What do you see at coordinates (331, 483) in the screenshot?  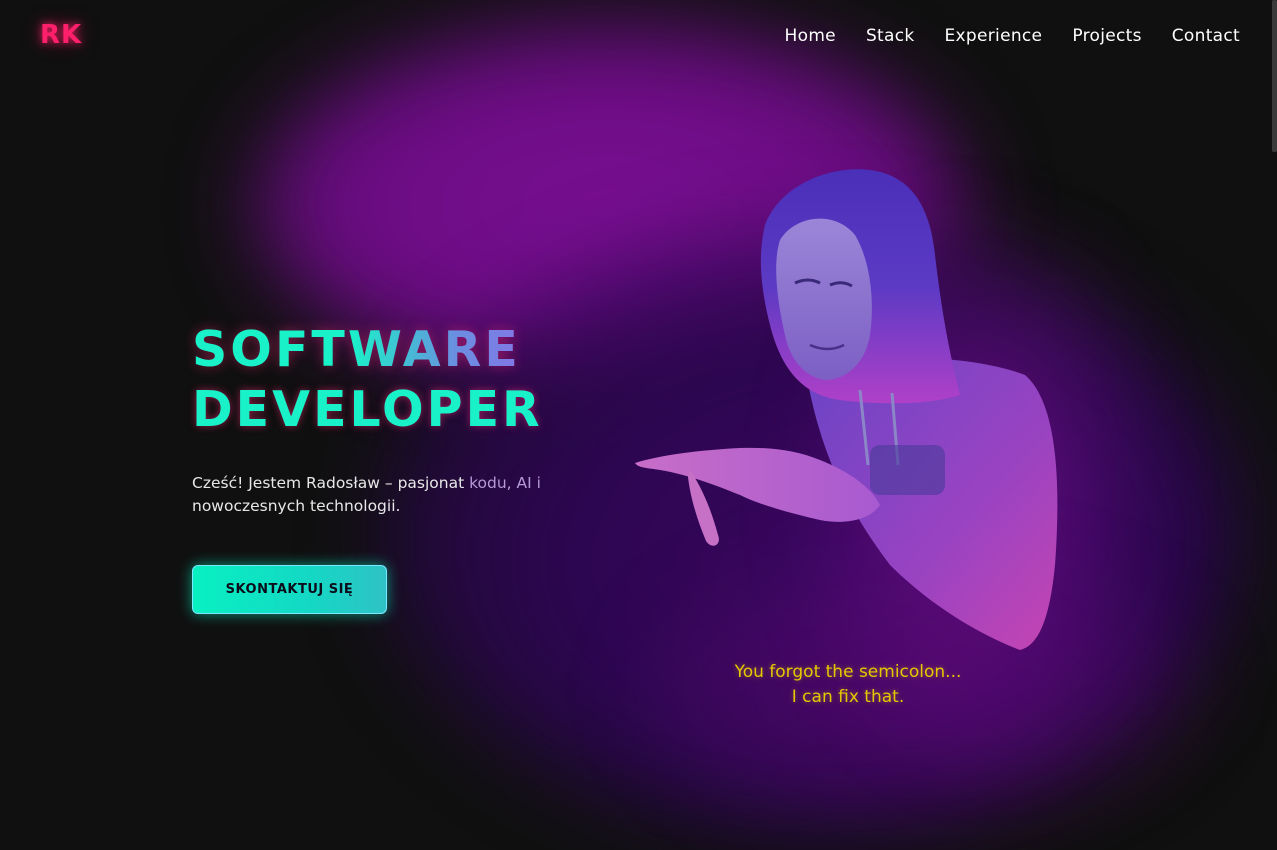 I see `intro-text: Cześć! Jestem Radosław – pasjonat` at bounding box center [331, 483].